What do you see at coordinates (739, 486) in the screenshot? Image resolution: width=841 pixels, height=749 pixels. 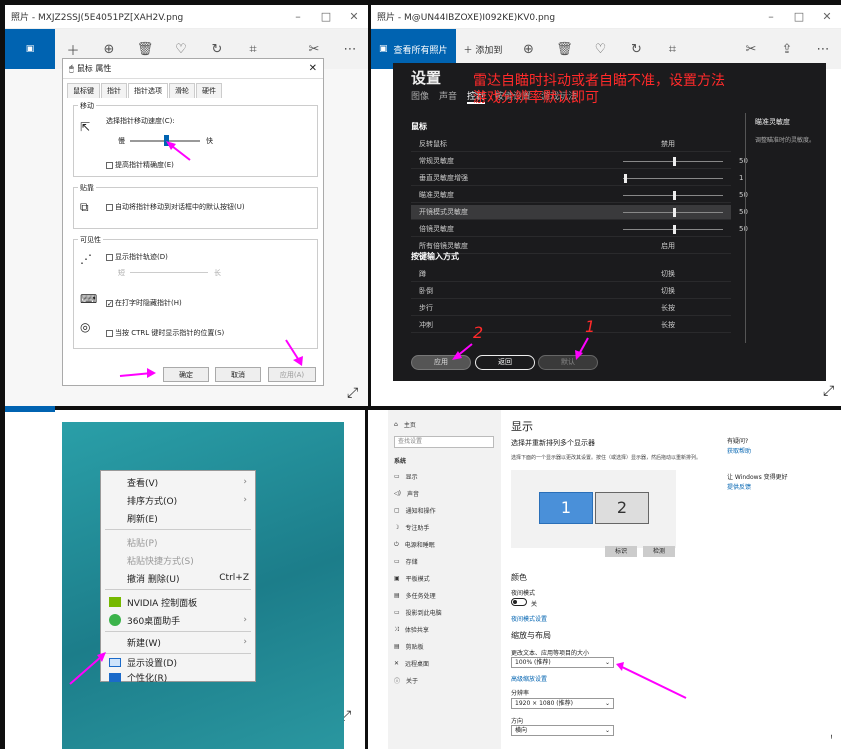 I see `feedback-link: 提供反馈` at bounding box center [739, 486].